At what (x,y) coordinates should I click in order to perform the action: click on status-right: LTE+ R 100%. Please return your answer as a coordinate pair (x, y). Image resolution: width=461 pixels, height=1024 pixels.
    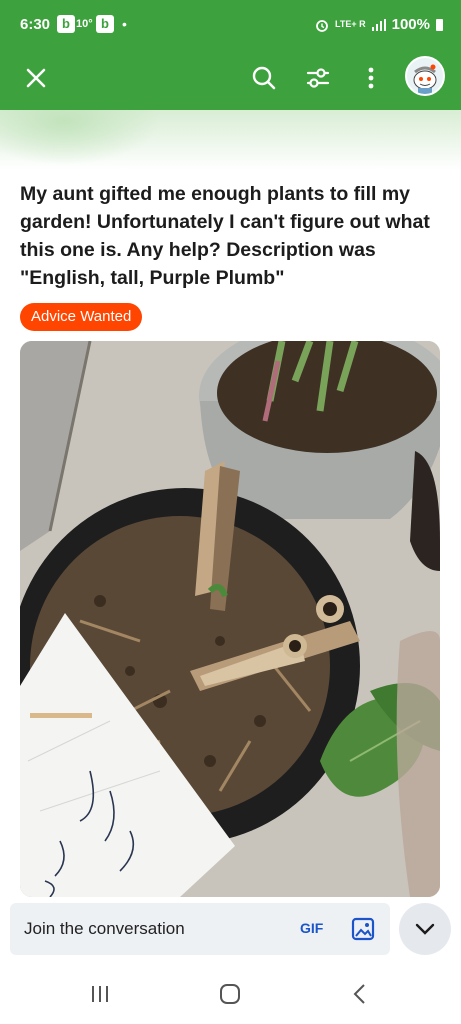
    Looking at the image, I should click on (379, 24).